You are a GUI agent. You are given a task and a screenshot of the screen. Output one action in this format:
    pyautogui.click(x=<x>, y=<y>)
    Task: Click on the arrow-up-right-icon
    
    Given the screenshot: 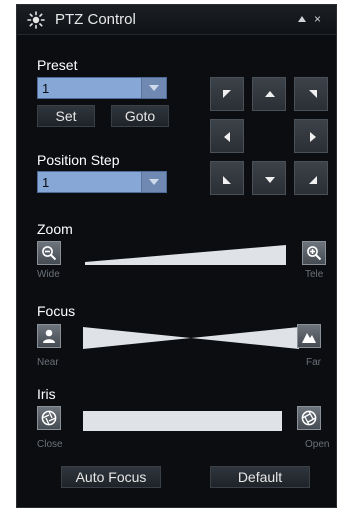 What is the action you would take?
    pyautogui.click(x=313, y=94)
    